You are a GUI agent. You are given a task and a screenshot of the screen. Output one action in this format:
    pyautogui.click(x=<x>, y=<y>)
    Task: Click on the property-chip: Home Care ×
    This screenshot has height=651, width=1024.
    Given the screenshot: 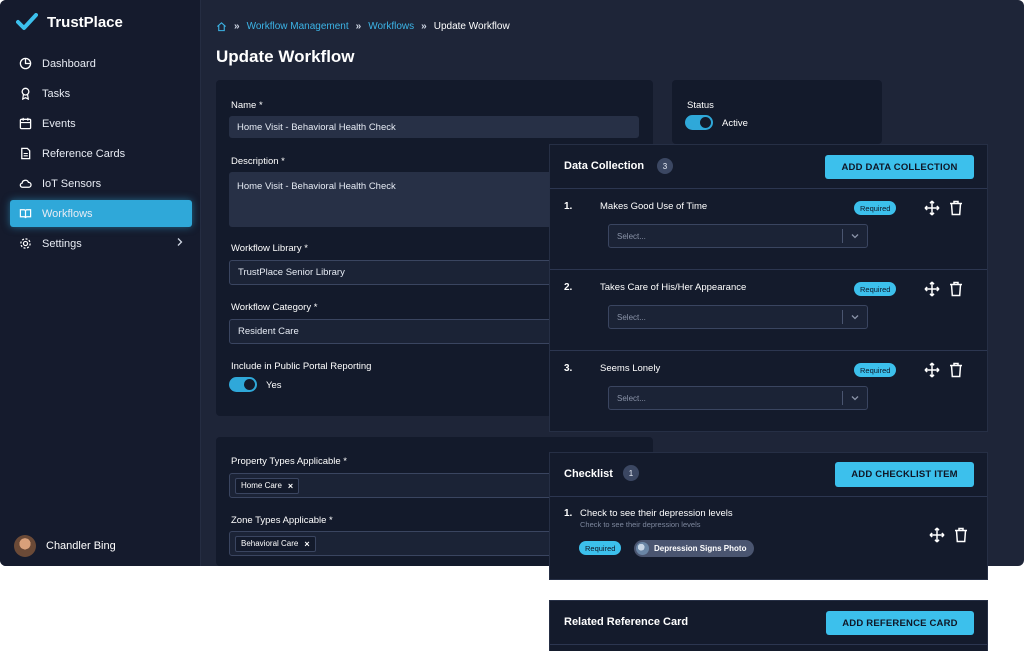 What is the action you would take?
    pyautogui.click(x=267, y=485)
    